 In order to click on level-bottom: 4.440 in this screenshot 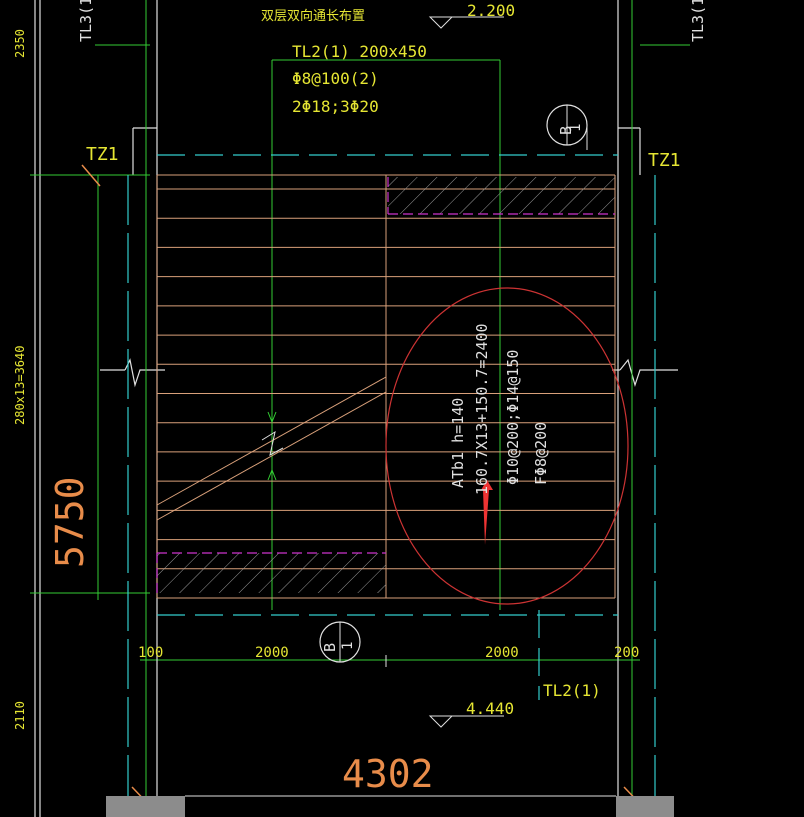, I will do `click(490, 708)`.